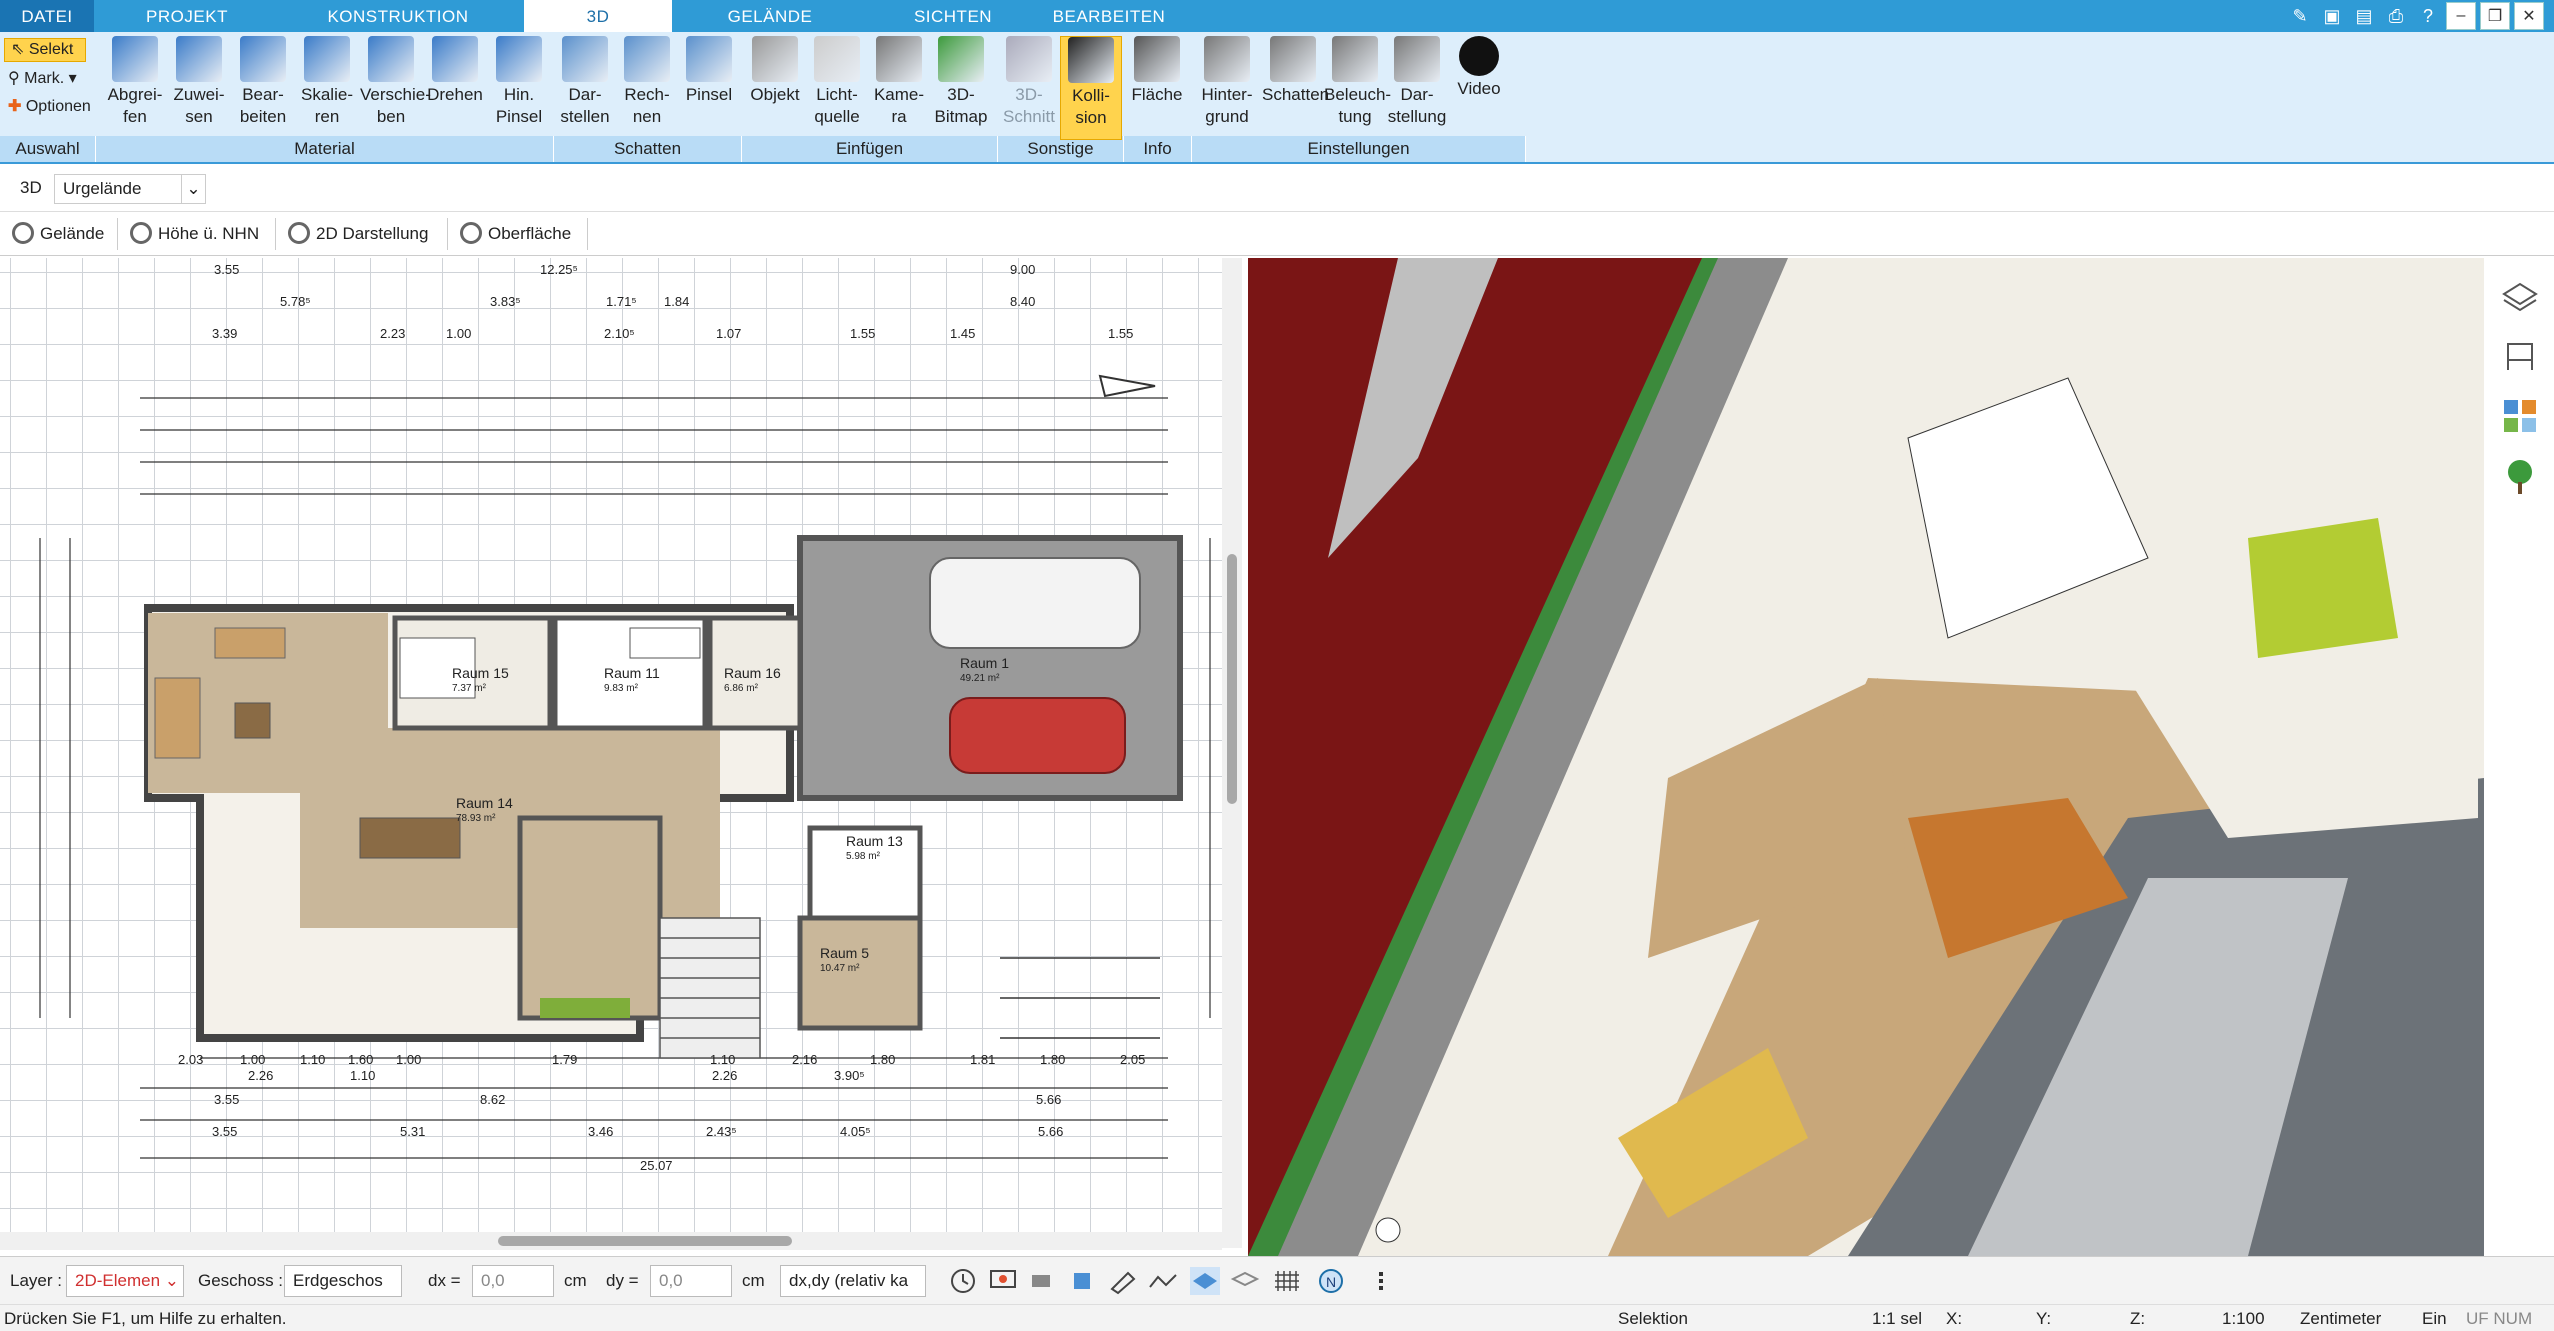  What do you see at coordinates (2461, 16) in the screenshot?
I see `minimize-button: –` at bounding box center [2461, 16].